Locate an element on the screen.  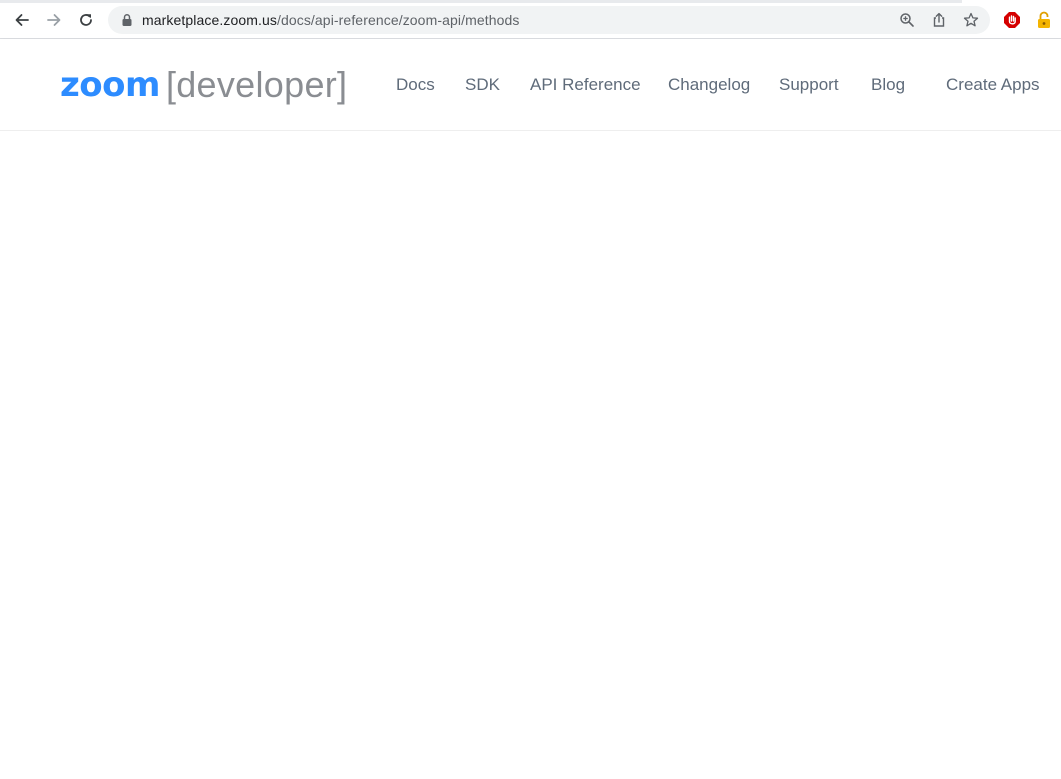
nav-support: Support is located at coordinates (809, 85).